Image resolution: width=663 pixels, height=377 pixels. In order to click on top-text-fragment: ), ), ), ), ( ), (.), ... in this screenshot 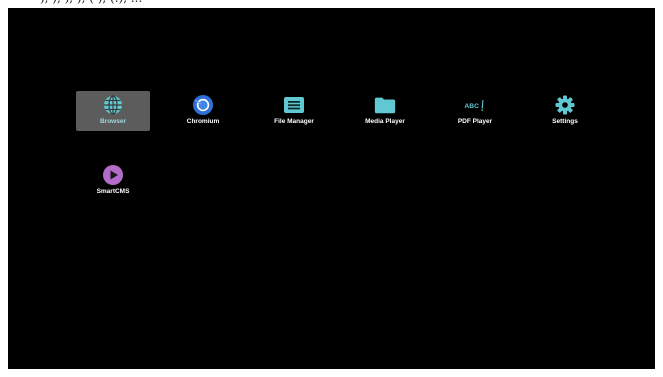, I will do `click(91, 2)`.